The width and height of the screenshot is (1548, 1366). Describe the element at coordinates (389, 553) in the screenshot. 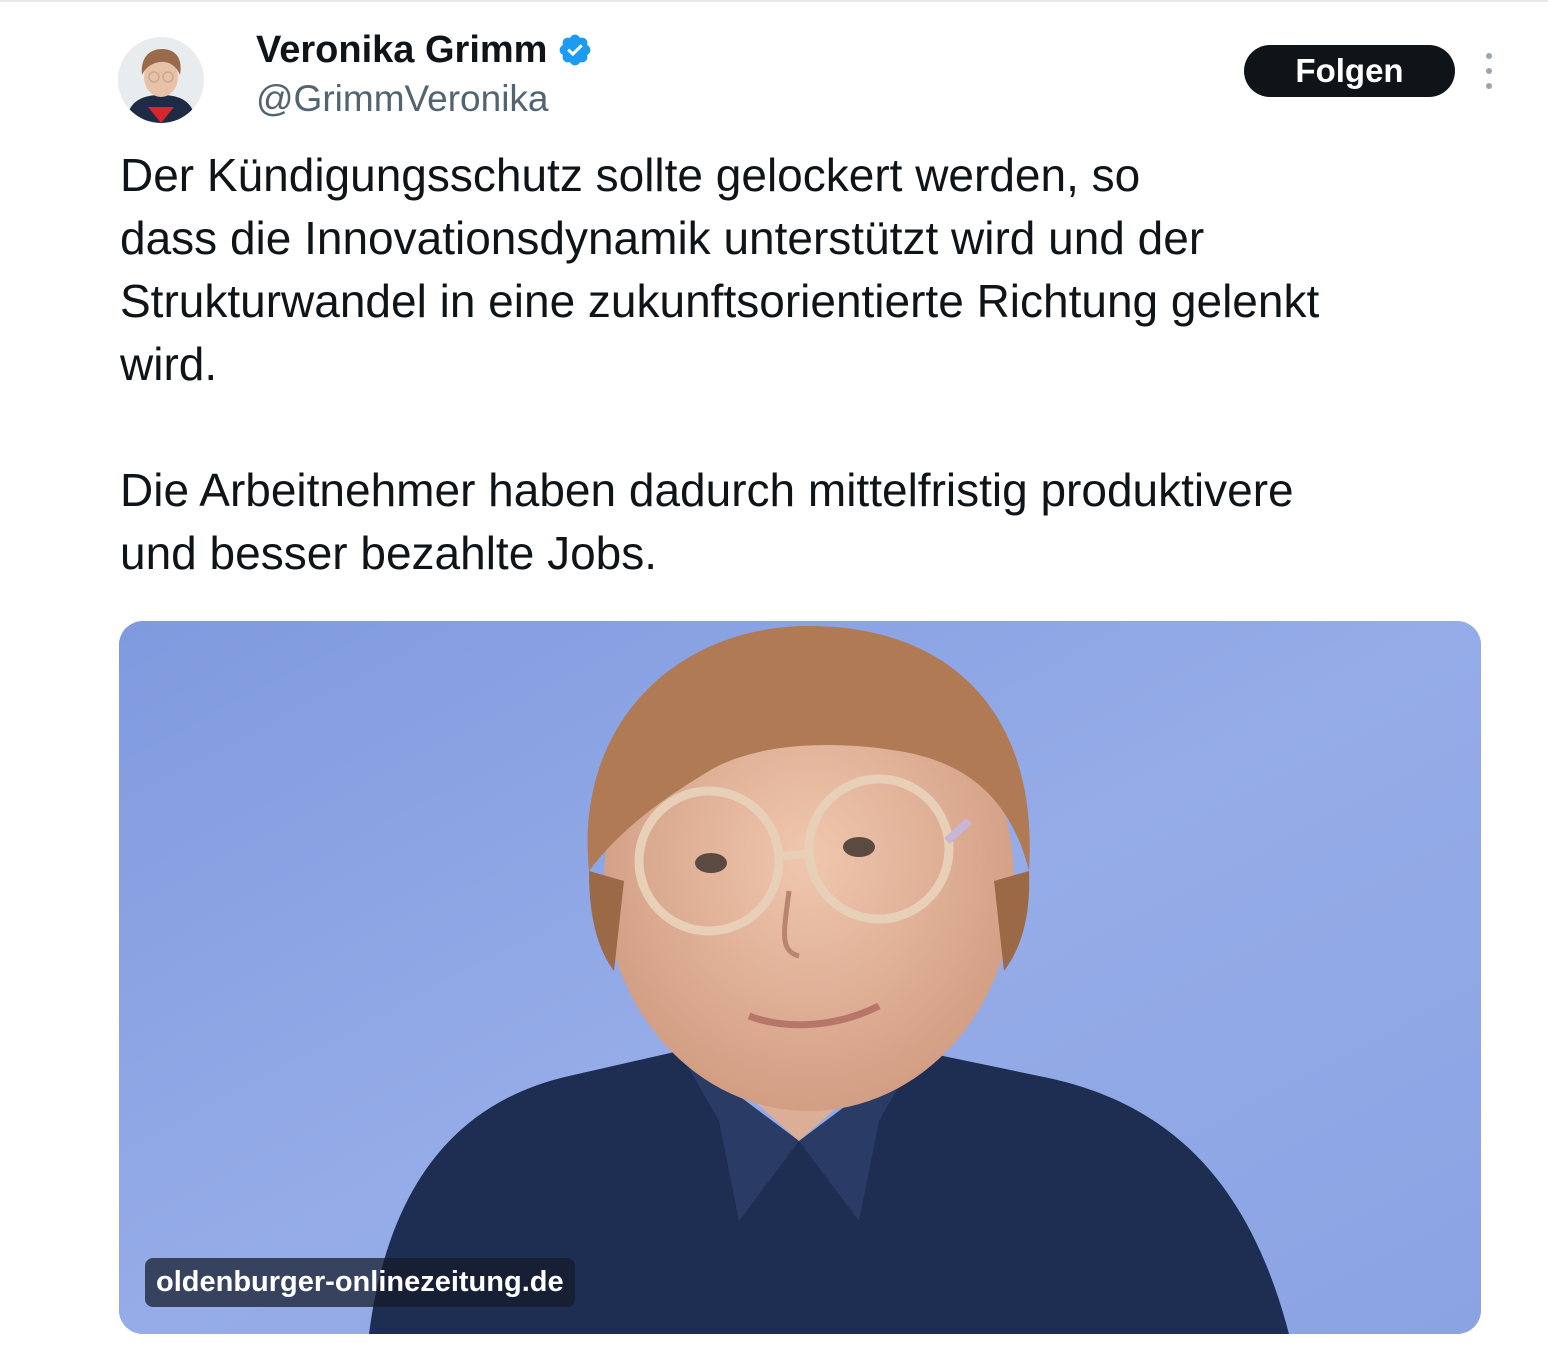

I see `tweet-text-line: und besser bezahlte Jobs.` at that location.